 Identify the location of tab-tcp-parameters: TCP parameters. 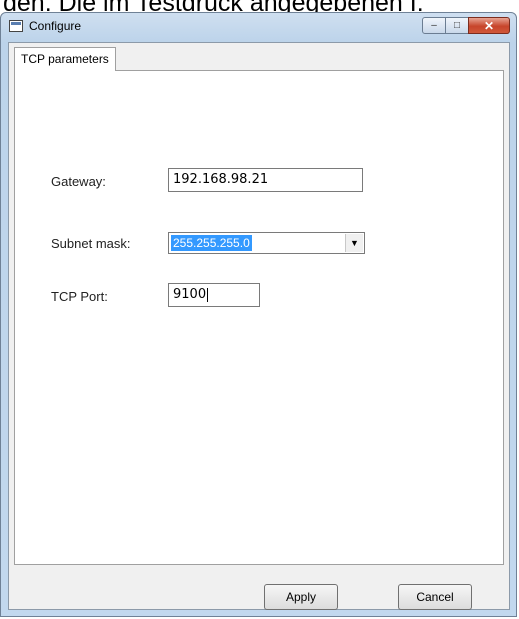
(65, 59).